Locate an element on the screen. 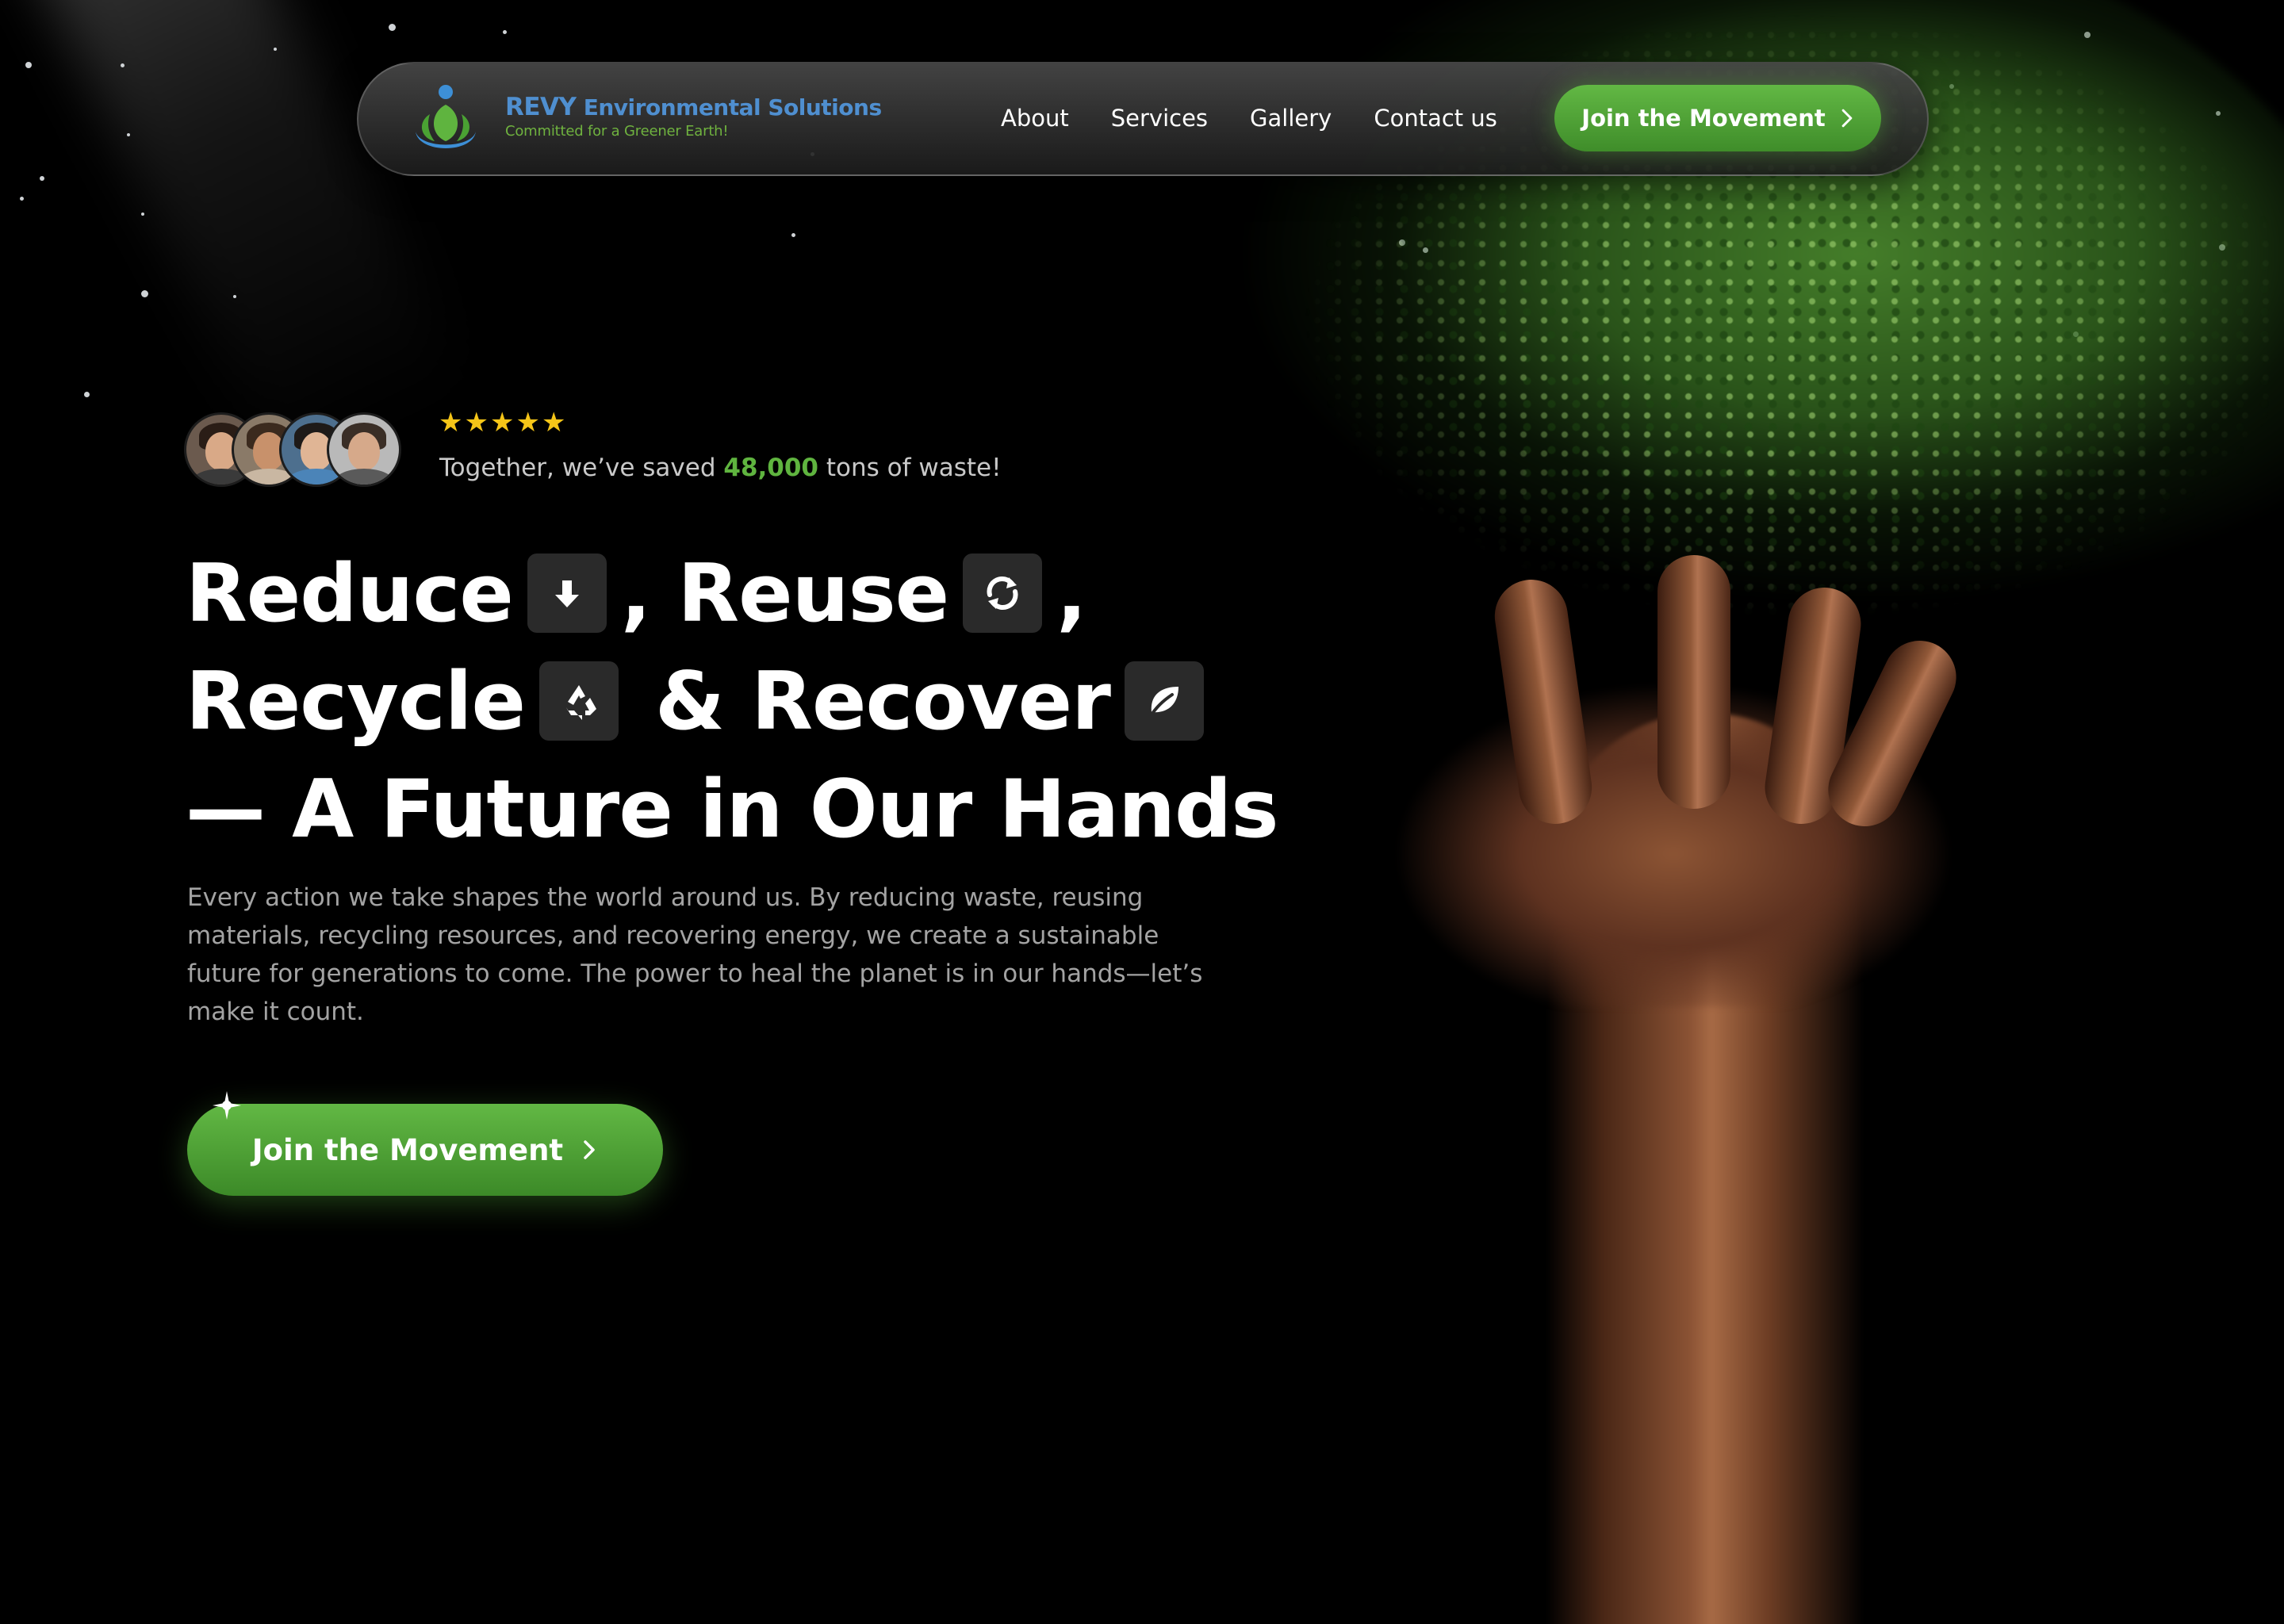 The image size is (2284, 1624). headline-comma: , is located at coordinates (1071, 593).